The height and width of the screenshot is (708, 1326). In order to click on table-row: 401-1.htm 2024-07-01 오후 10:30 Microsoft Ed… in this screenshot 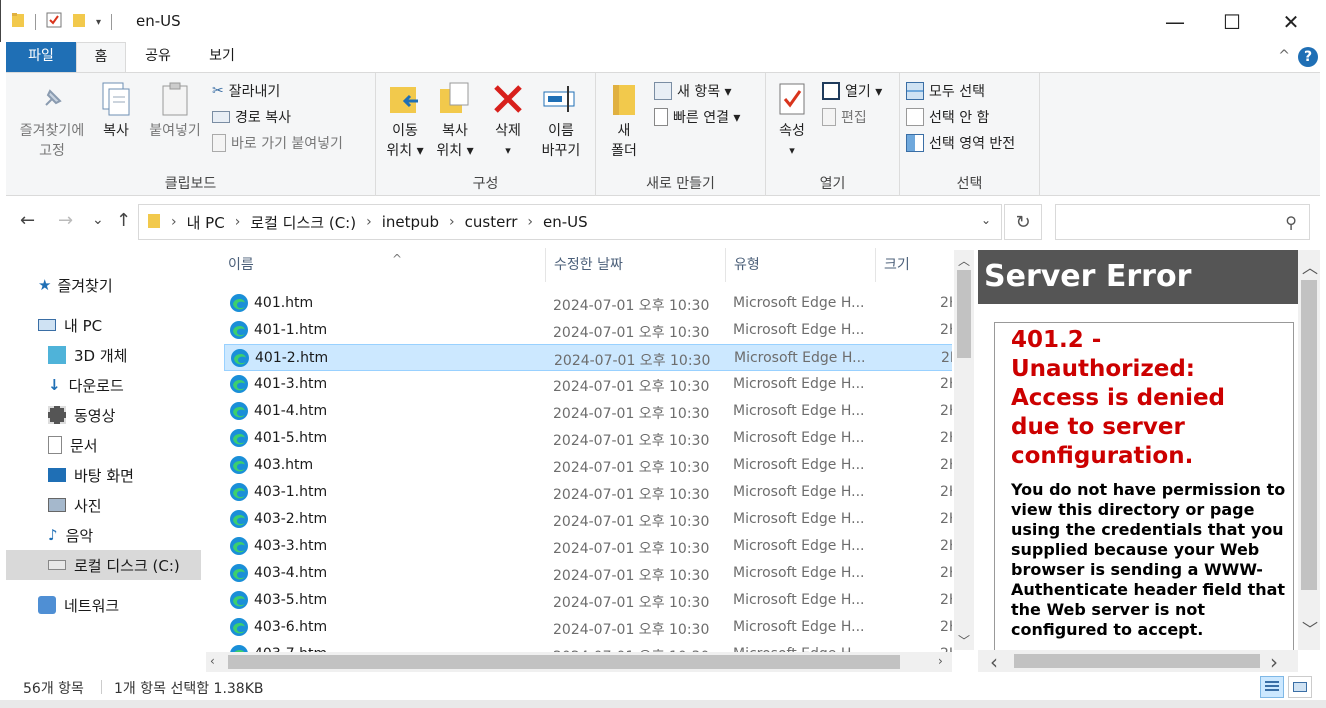, I will do `click(588, 330)`.